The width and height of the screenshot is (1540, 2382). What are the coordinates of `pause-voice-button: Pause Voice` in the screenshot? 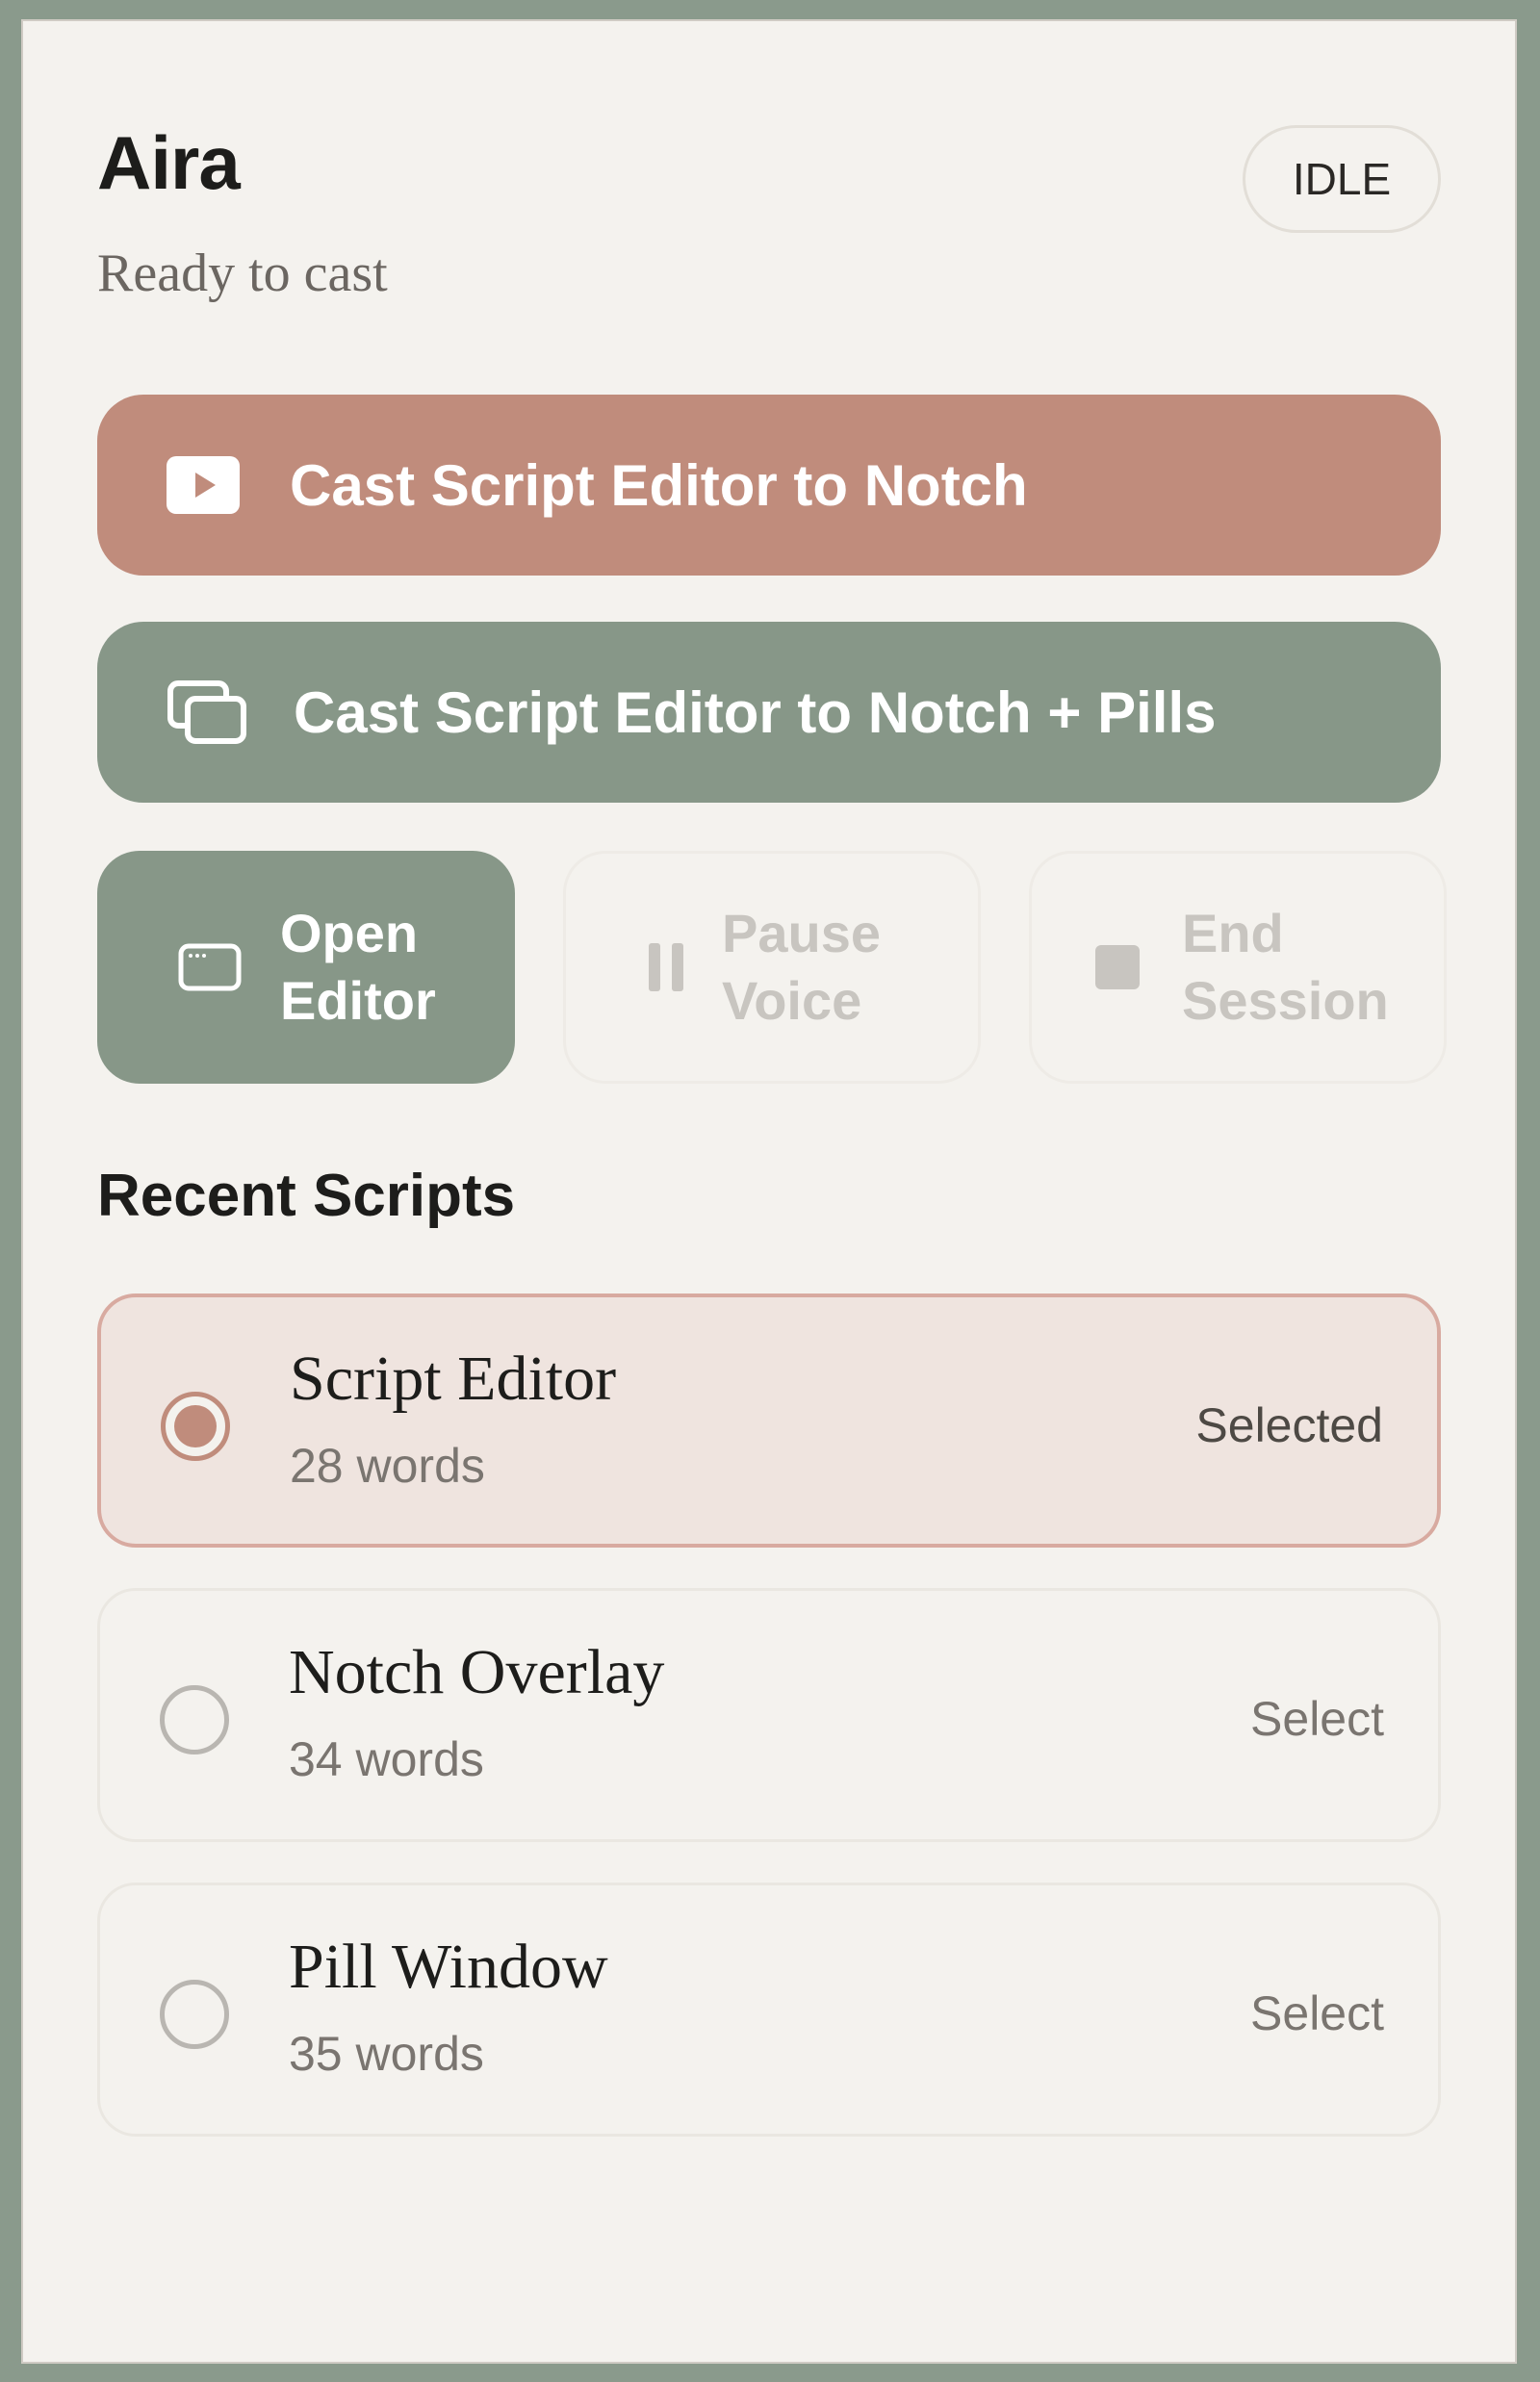 It's located at (772, 967).